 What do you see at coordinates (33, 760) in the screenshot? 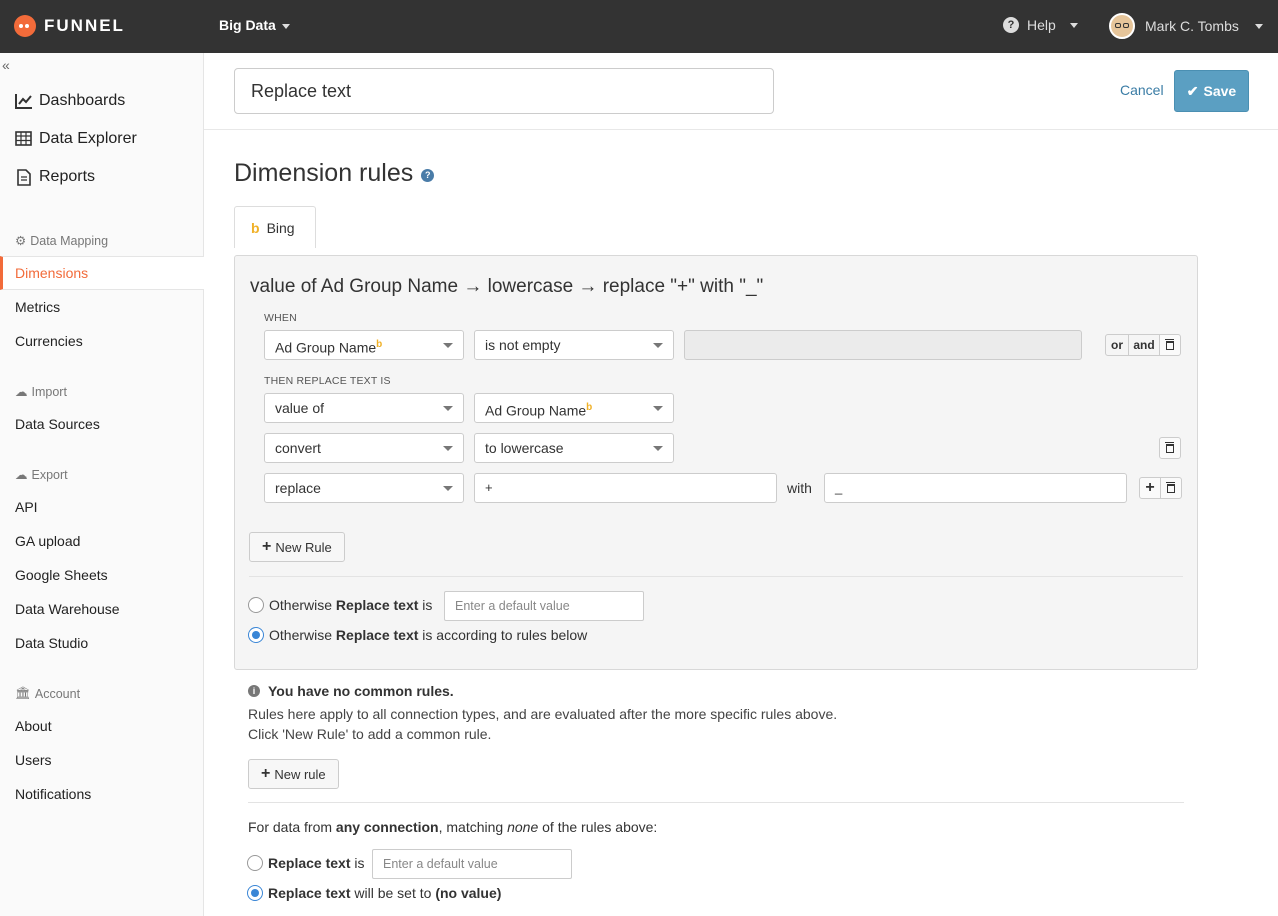
I see `sidebar-item-users: Users` at bounding box center [33, 760].